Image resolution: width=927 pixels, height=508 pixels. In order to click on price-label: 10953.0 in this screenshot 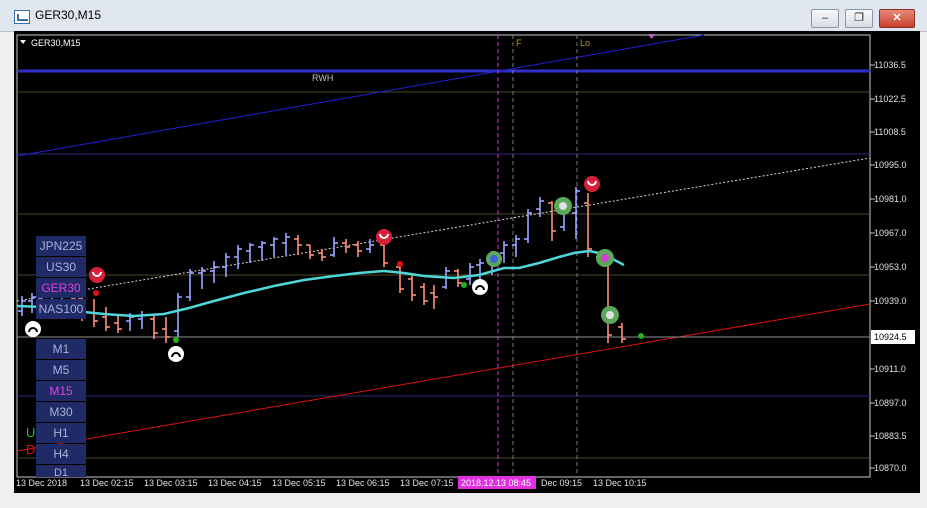, I will do `click(890, 267)`.